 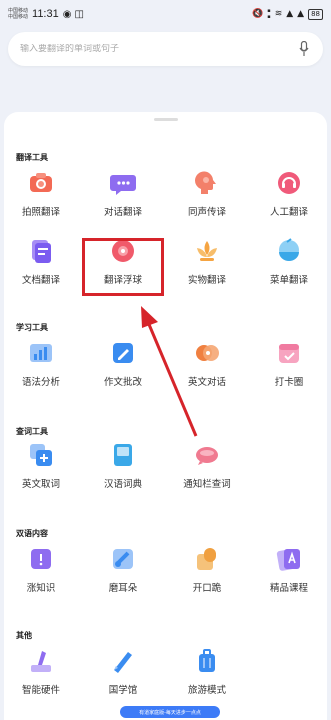 What do you see at coordinates (123, 353) in the screenshot?
I see `pen-paper-icon` at bounding box center [123, 353].